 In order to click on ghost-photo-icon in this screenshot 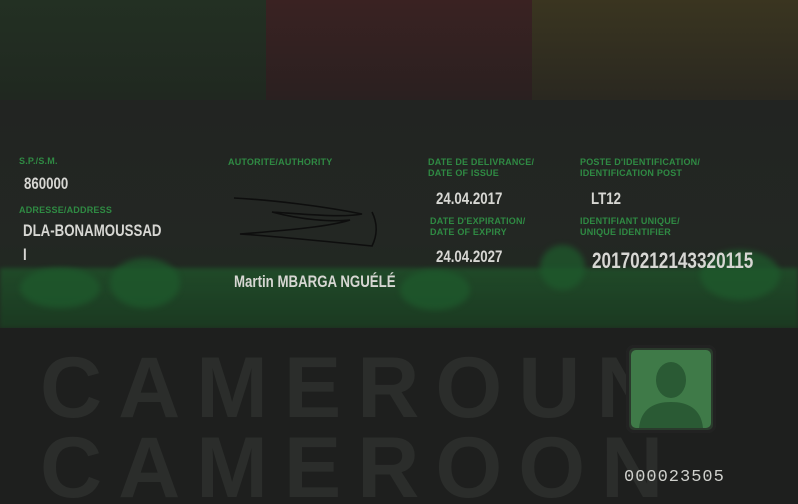, I will do `click(671, 389)`.